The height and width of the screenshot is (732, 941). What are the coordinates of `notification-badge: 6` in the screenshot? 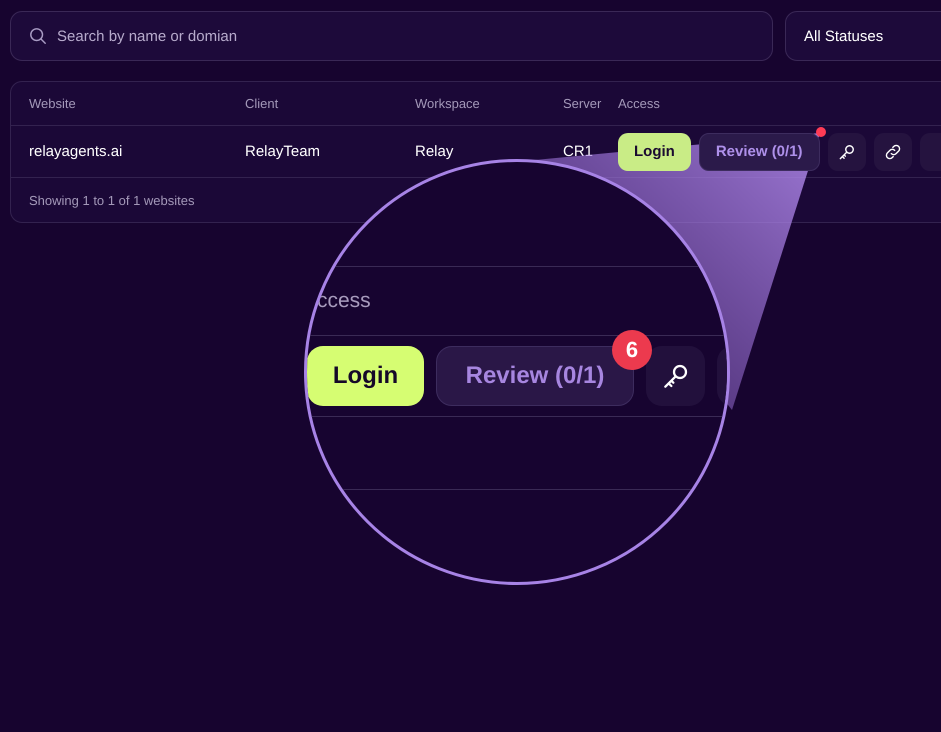 It's located at (632, 350).